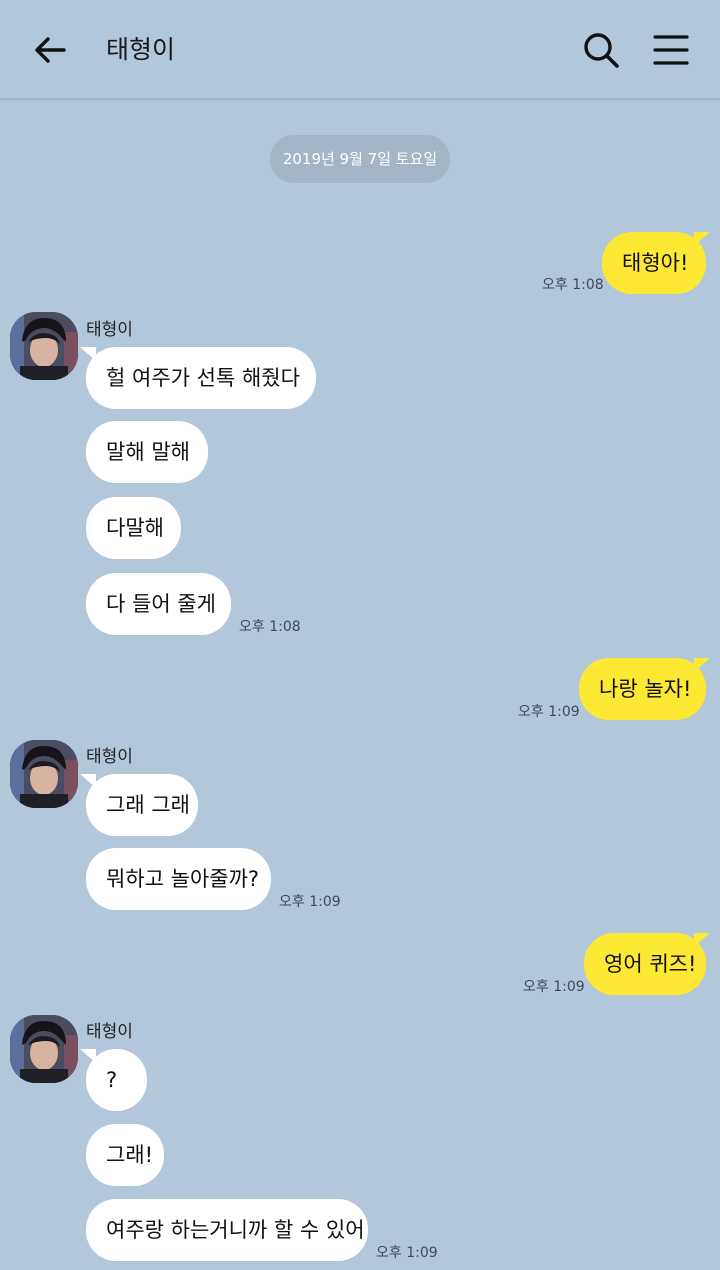  What do you see at coordinates (654, 263) in the screenshot?
I see `message-bubble-outgoing: 태형아!` at bounding box center [654, 263].